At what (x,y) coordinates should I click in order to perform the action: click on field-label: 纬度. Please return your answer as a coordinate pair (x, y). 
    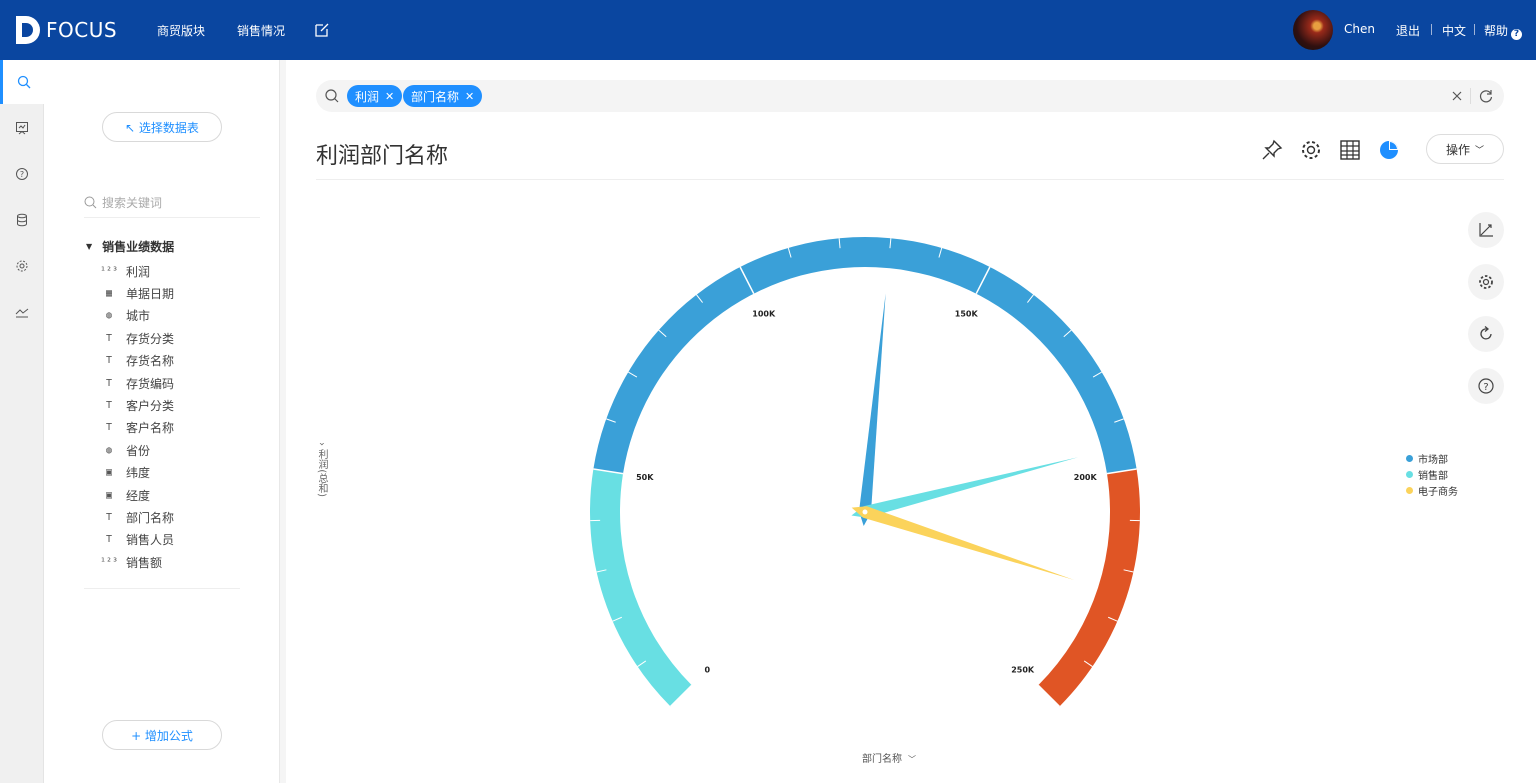
    Looking at the image, I should click on (138, 473).